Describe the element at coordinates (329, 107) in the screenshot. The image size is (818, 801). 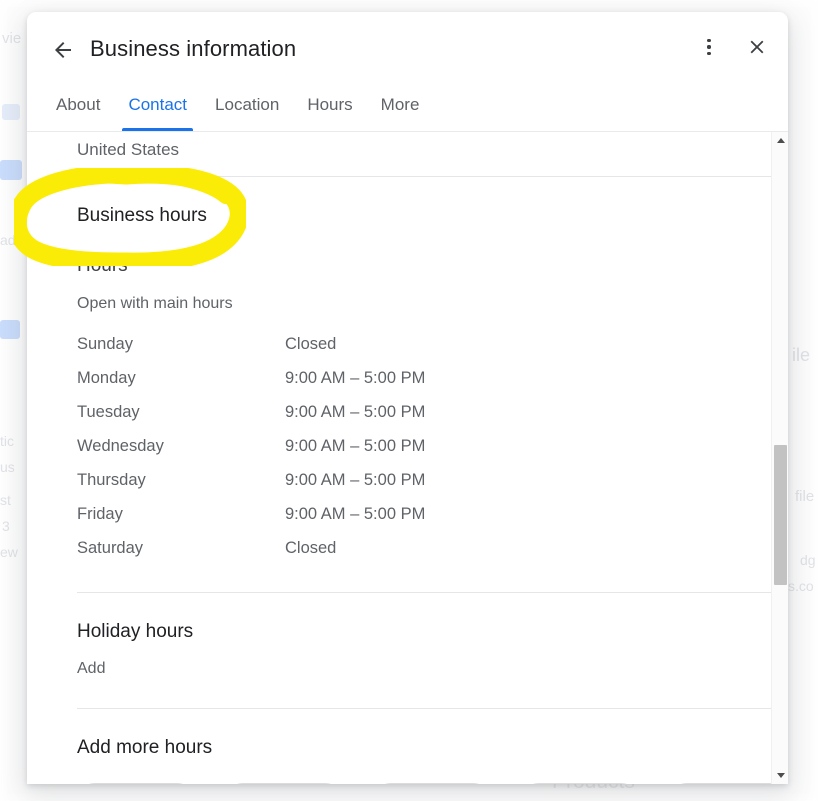
I see `tab-hours: Hours` at that location.